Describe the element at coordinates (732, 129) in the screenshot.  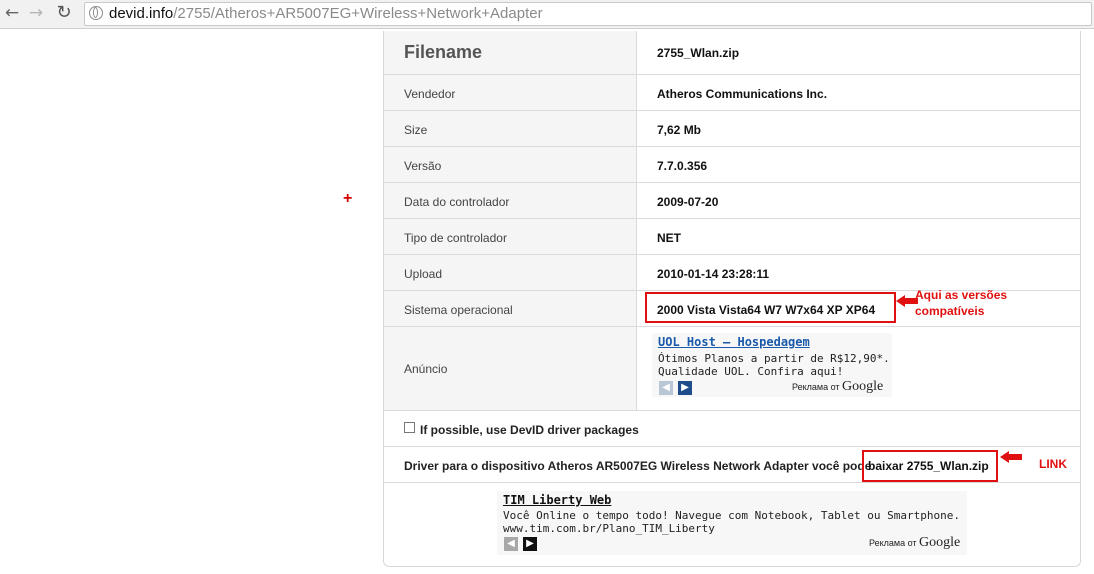
I see `table-row: Size 7,62 Mb` at that location.